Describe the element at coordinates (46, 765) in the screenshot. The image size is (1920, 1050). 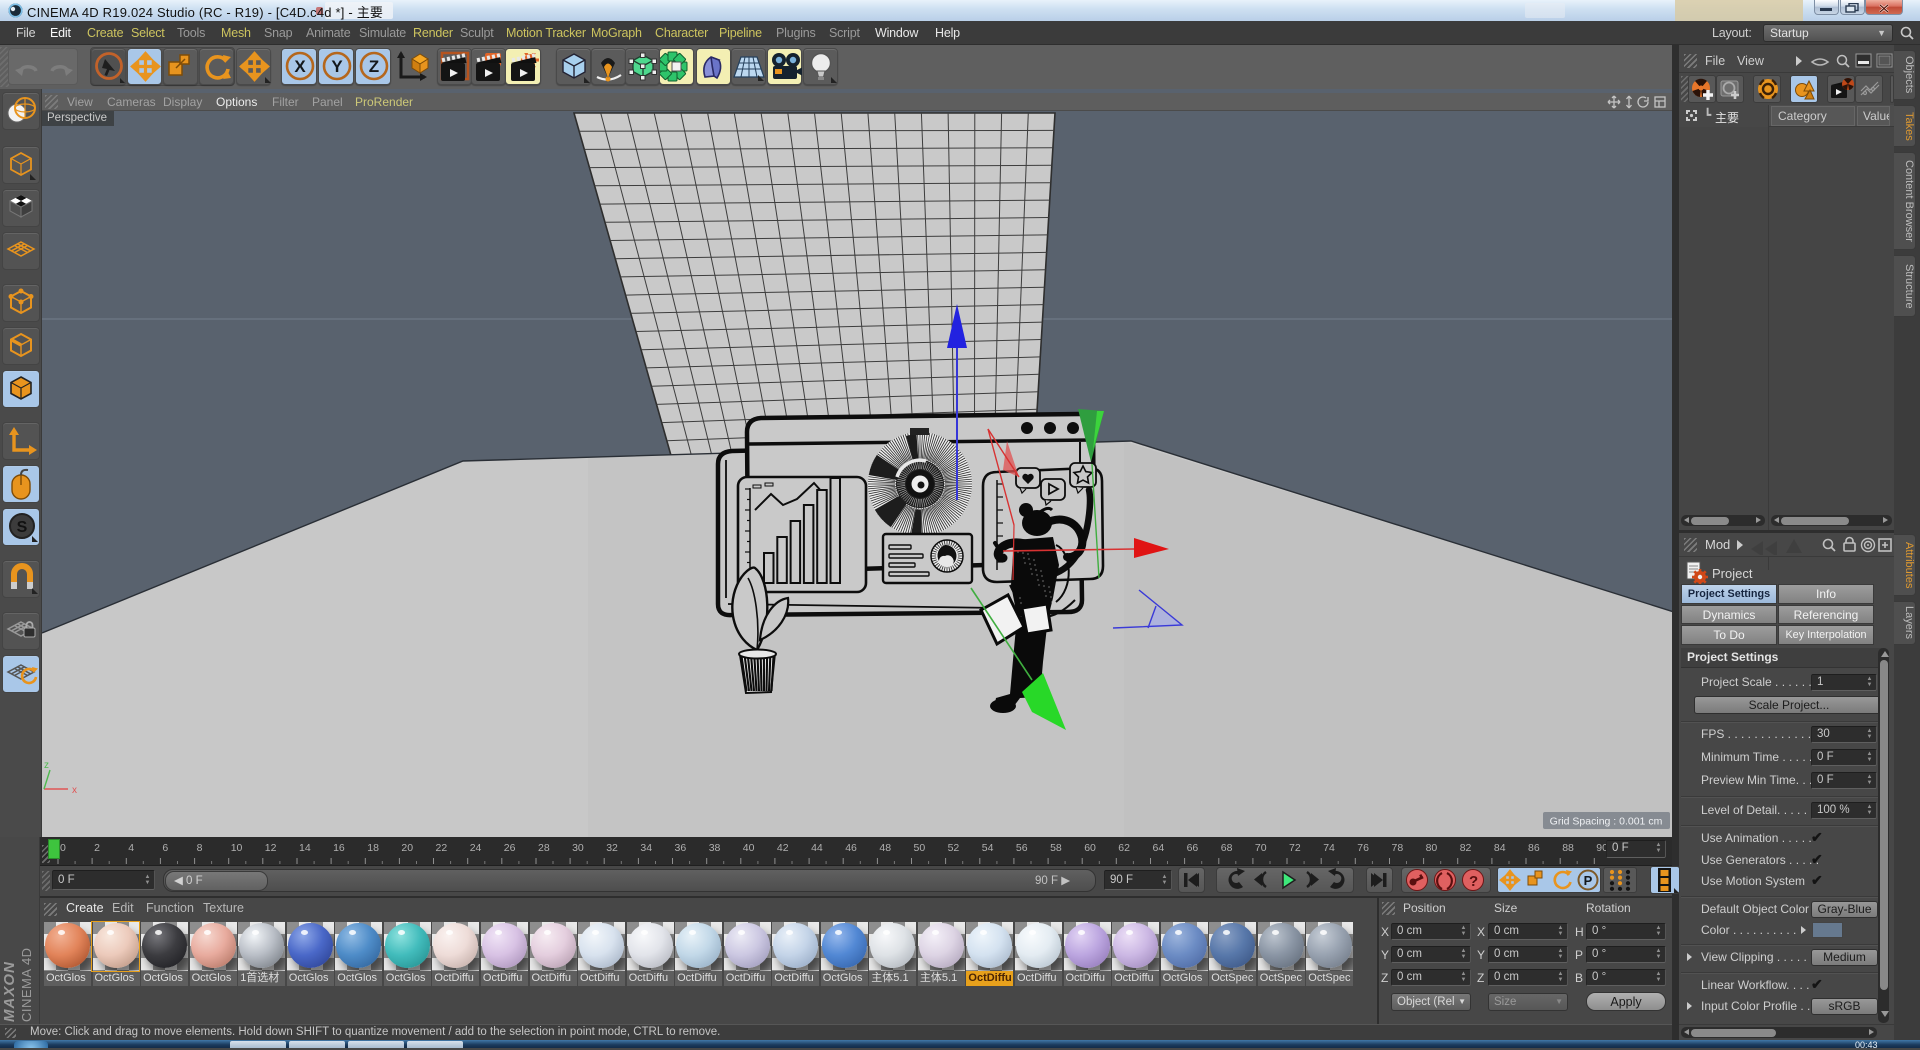
I see `svg-text: z` at that location.